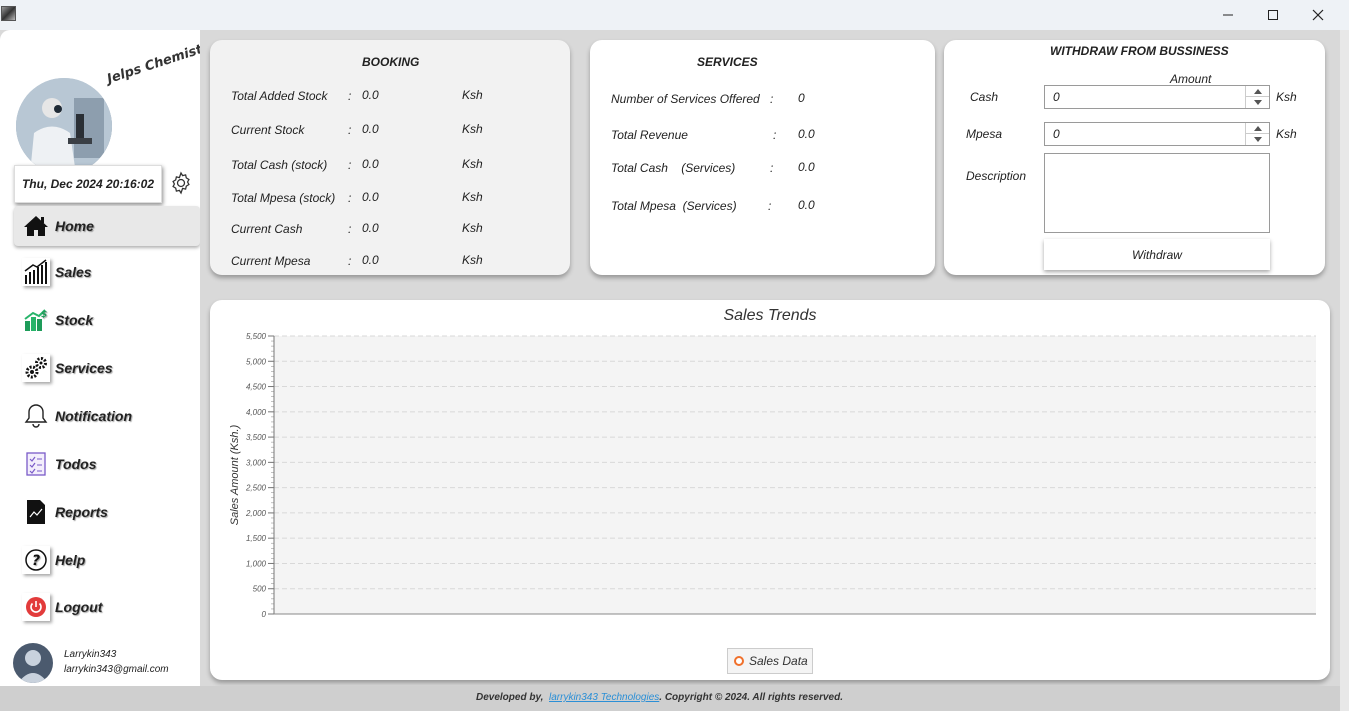 The image size is (1349, 711). I want to click on sidebar-item-label: Help, so click(70, 560).